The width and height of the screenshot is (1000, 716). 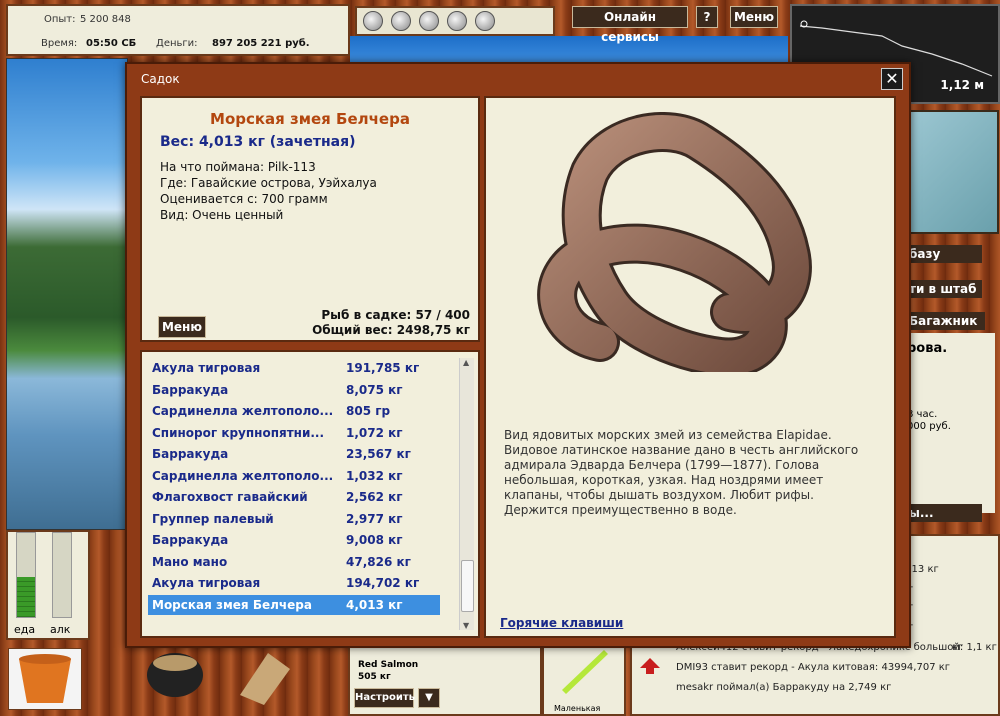 What do you see at coordinates (374, 497) in the screenshot?
I see `fish-weight: 2,562 кг` at bounding box center [374, 497].